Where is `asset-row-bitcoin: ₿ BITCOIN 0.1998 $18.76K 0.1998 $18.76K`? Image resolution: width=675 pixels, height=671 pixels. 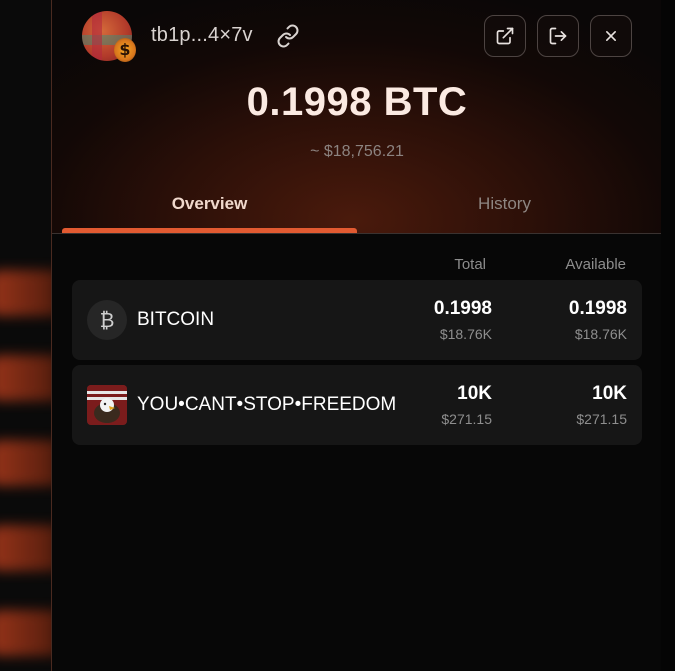
asset-row-bitcoin: ₿ BITCOIN 0.1998 $18.76K 0.1998 $18.76K is located at coordinates (357, 320).